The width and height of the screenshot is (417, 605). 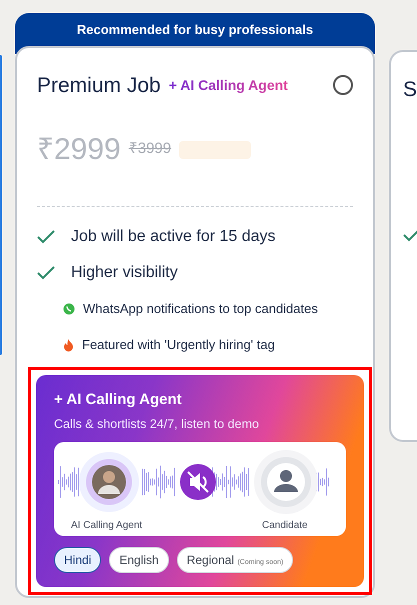 What do you see at coordinates (118, 400) in the screenshot?
I see `panel-title: + AI Calling Agent` at bounding box center [118, 400].